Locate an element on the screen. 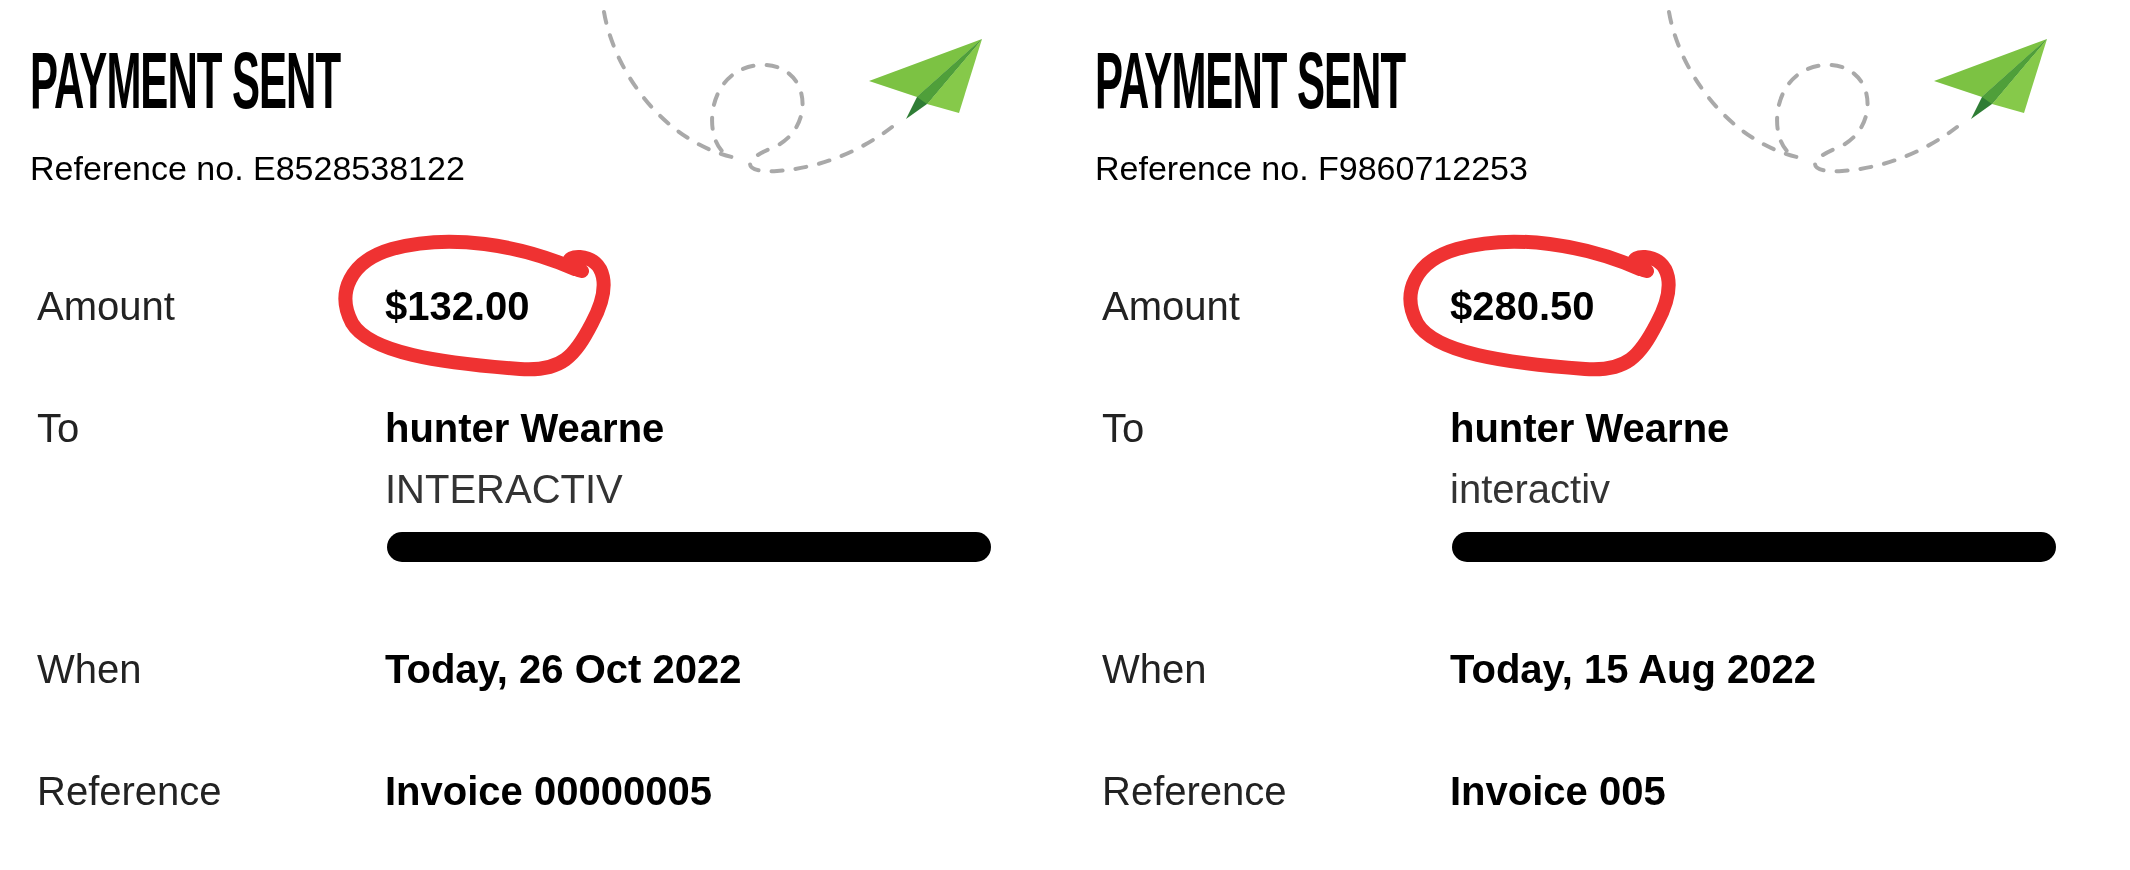  reference-number-text: Reference no. F9860712253 is located at coordinates (1311, 168).